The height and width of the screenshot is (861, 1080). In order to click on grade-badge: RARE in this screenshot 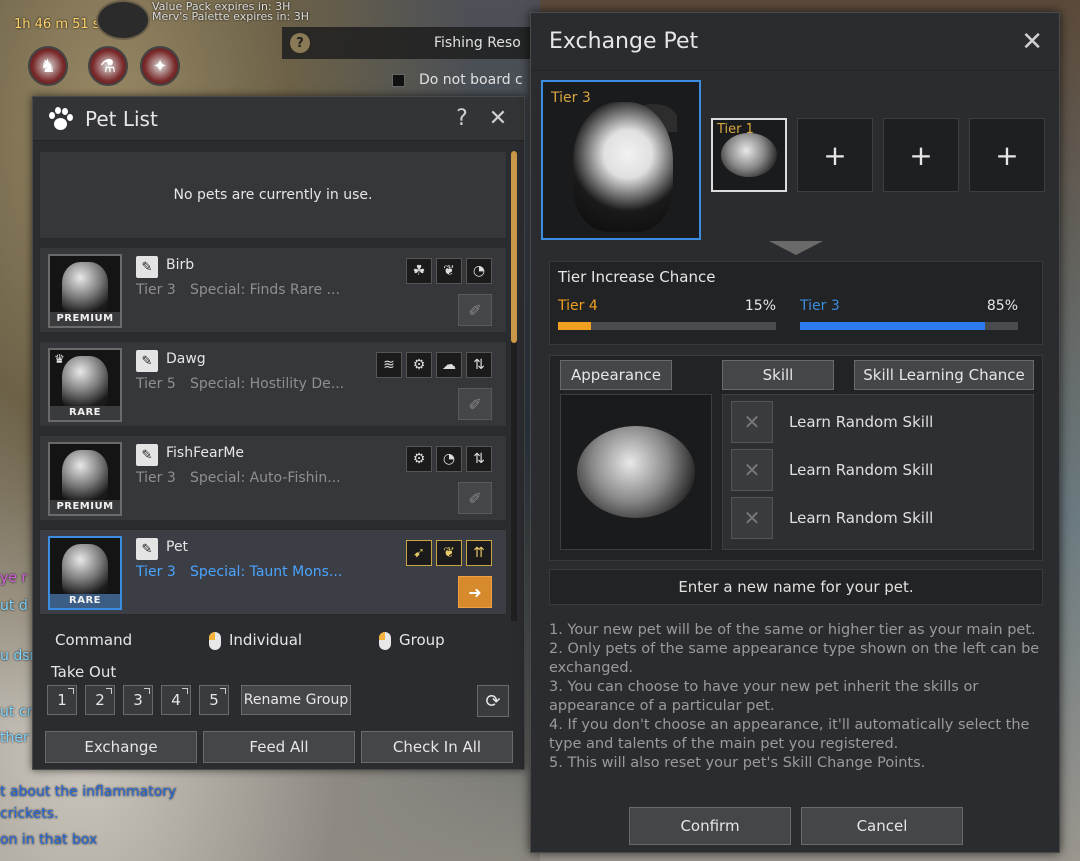, I will do `click(85, 413)`.